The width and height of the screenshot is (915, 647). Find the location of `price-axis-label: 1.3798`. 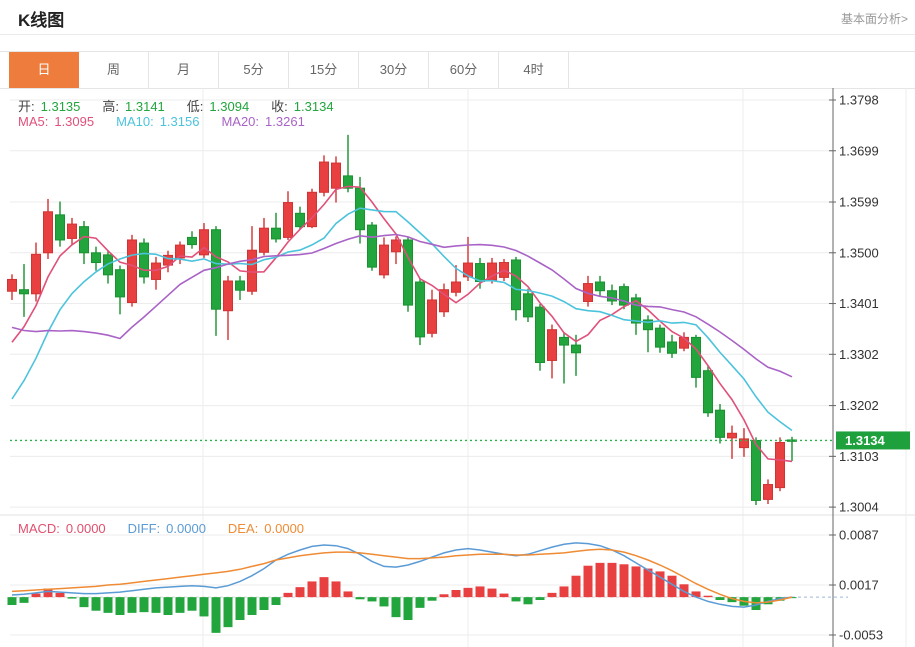

price-axis-label: 1.3798 is located at coordinates (859, 100).